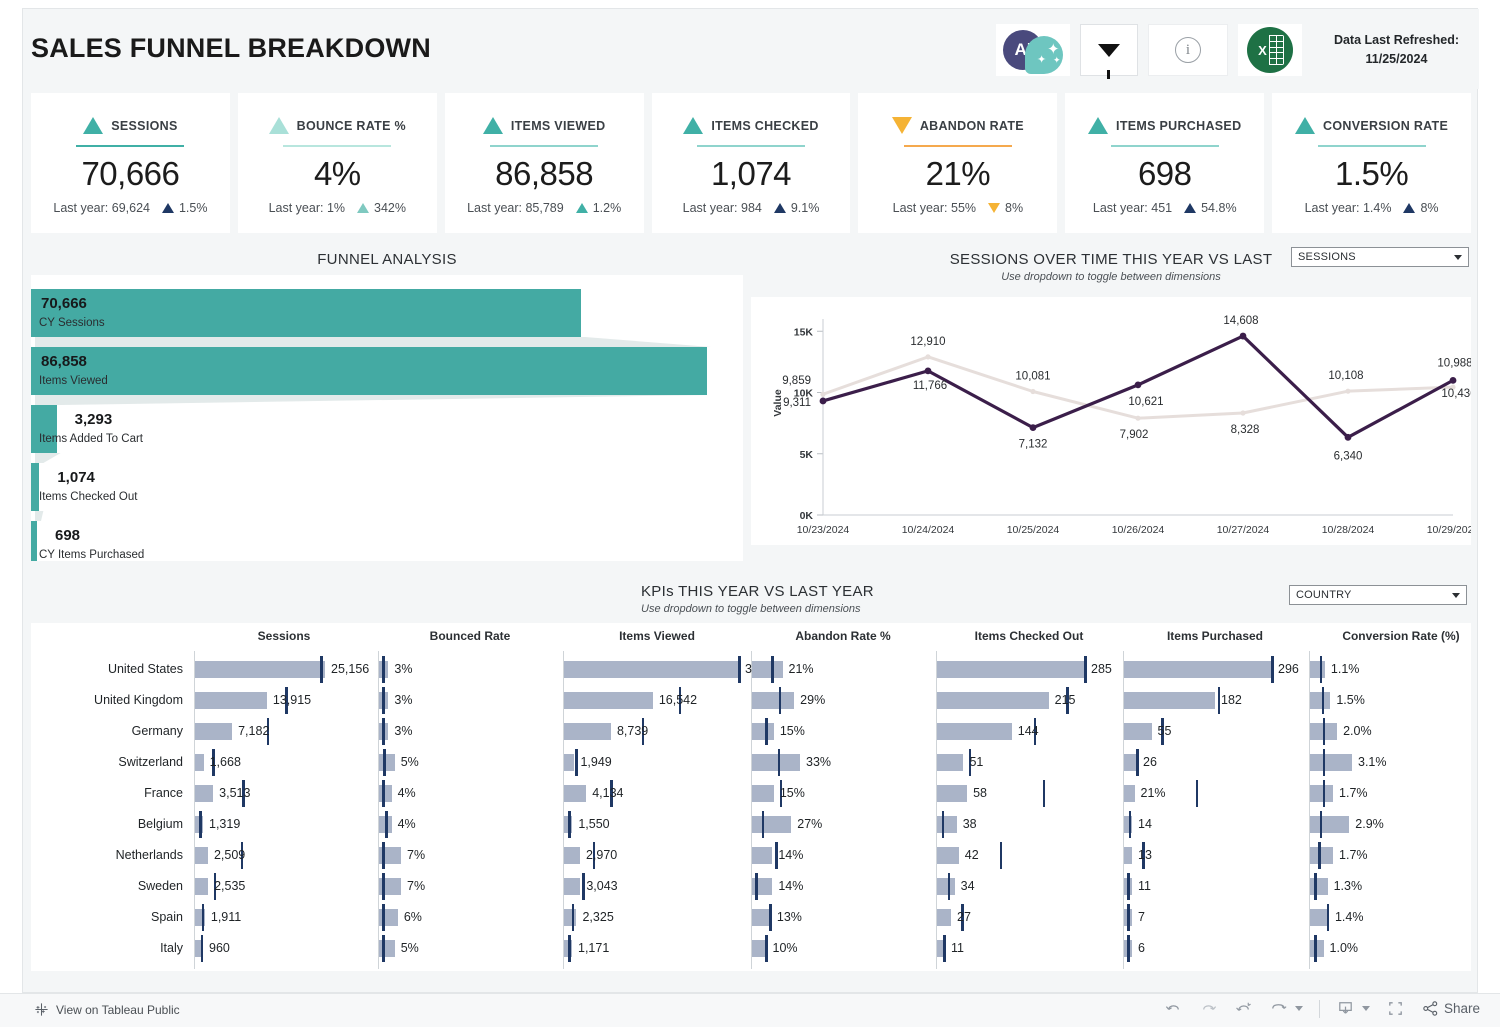 The image size is (1500, 1027). What do you see at coordinates (107, 1009) in the screenshot?
I see `view-on-tableau-public-link: View on Tableau Public` at bounding box center [107, 1009].